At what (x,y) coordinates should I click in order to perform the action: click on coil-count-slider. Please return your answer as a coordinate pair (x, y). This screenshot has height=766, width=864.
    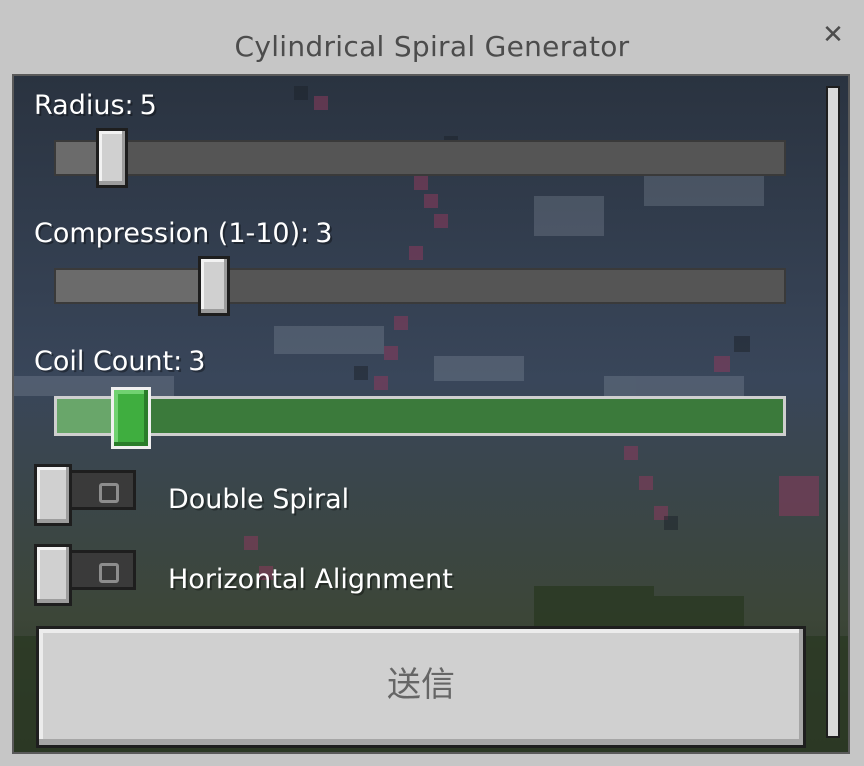
    Looking at the image, I should click on (420, 418).